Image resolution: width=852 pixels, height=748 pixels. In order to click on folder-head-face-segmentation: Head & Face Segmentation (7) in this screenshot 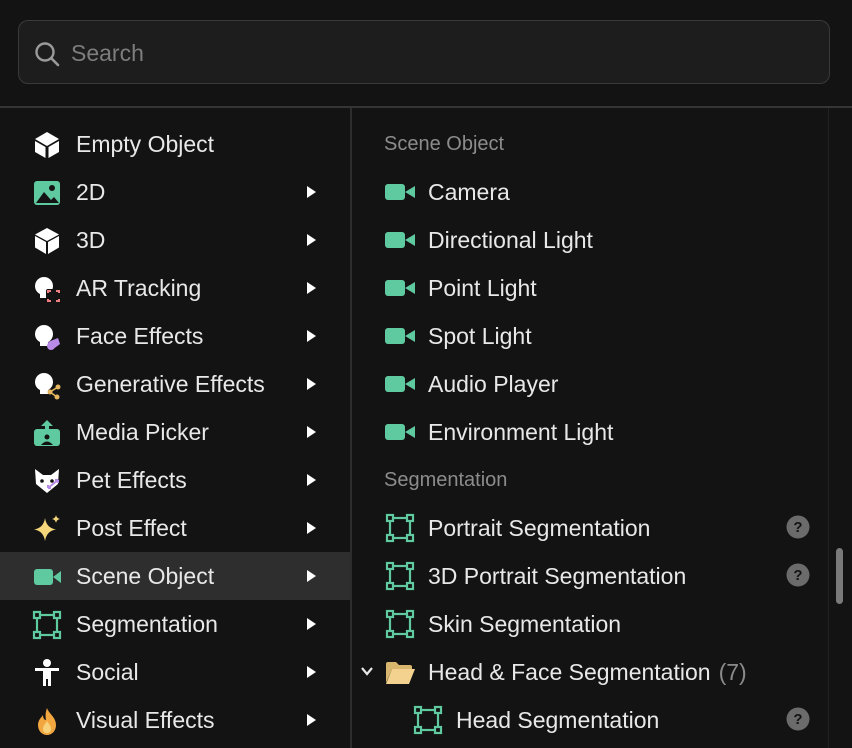, I will do `click(590, 672)`.